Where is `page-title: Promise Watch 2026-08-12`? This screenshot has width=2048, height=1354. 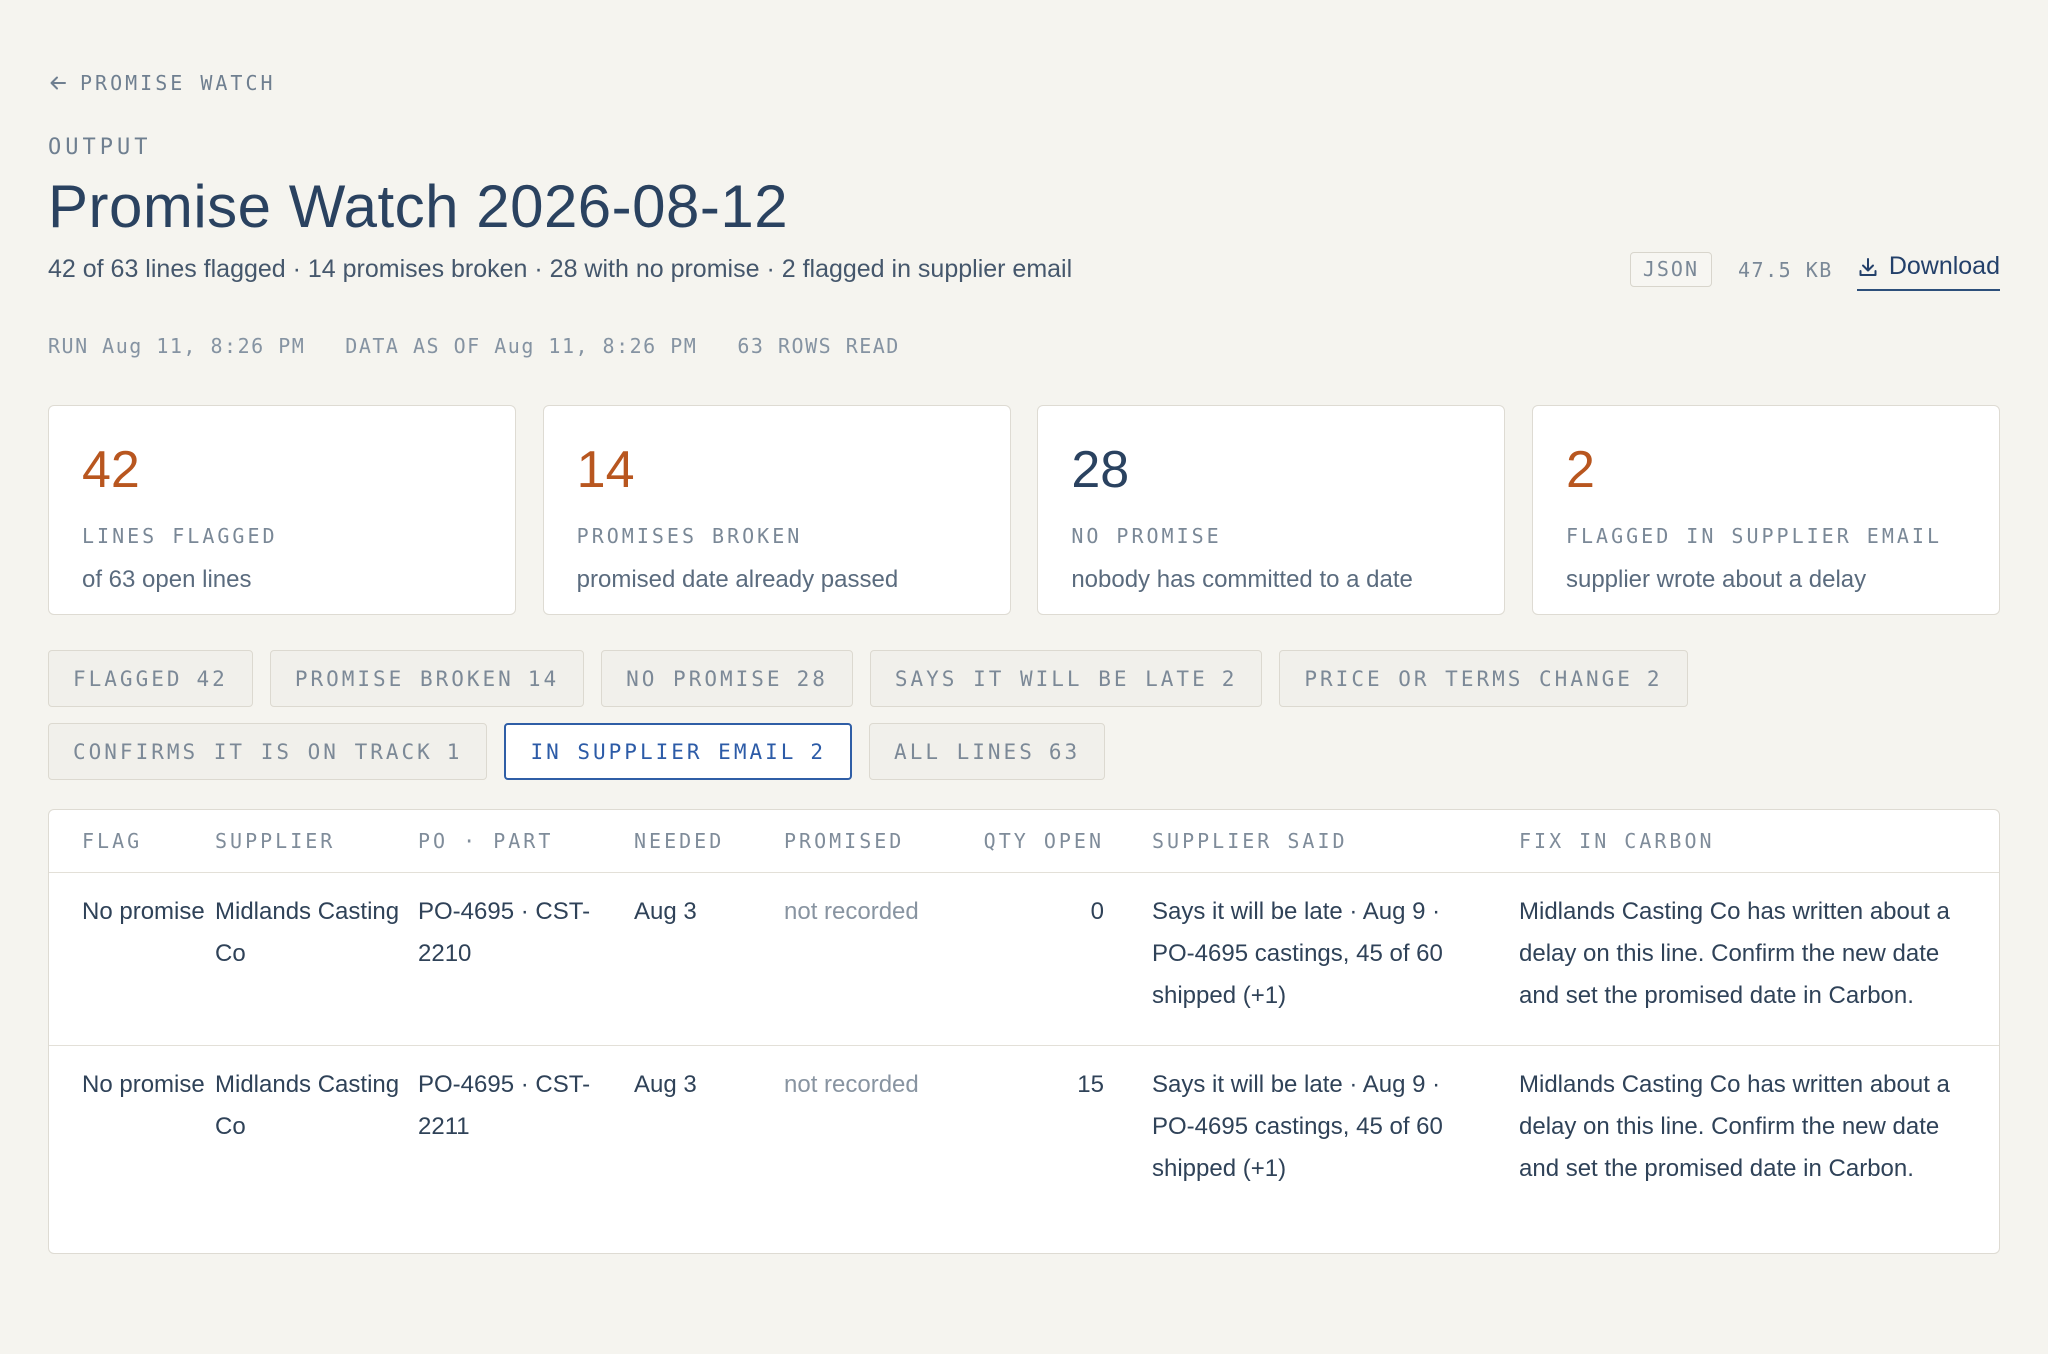 page-title: Promise Watch 2026-08-12 is located at coordinates (418, 206).